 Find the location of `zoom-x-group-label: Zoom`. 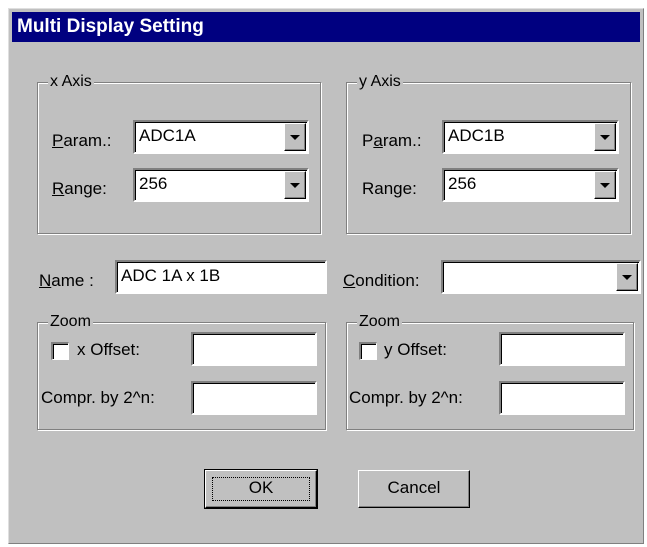

zoom-x-group-label: Zoom is located at coordinates (70, 322).